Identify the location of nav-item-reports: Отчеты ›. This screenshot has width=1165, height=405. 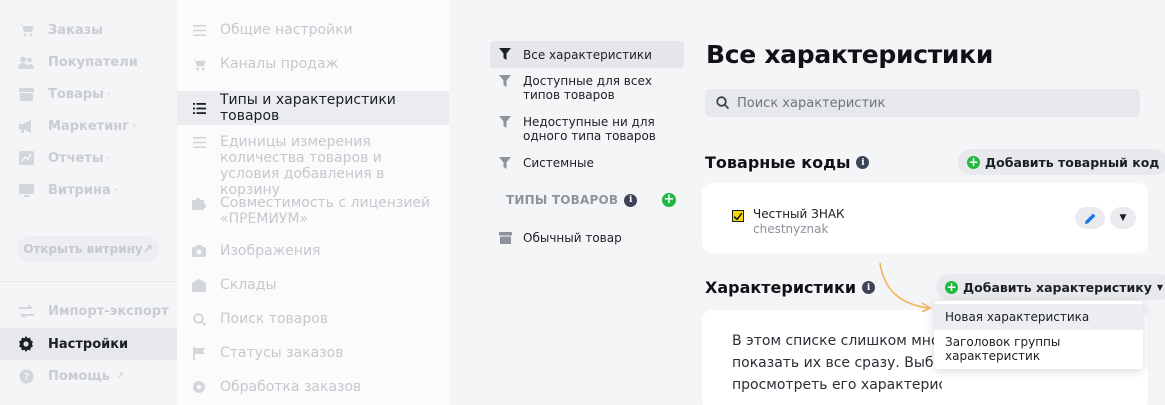
(88, 158).